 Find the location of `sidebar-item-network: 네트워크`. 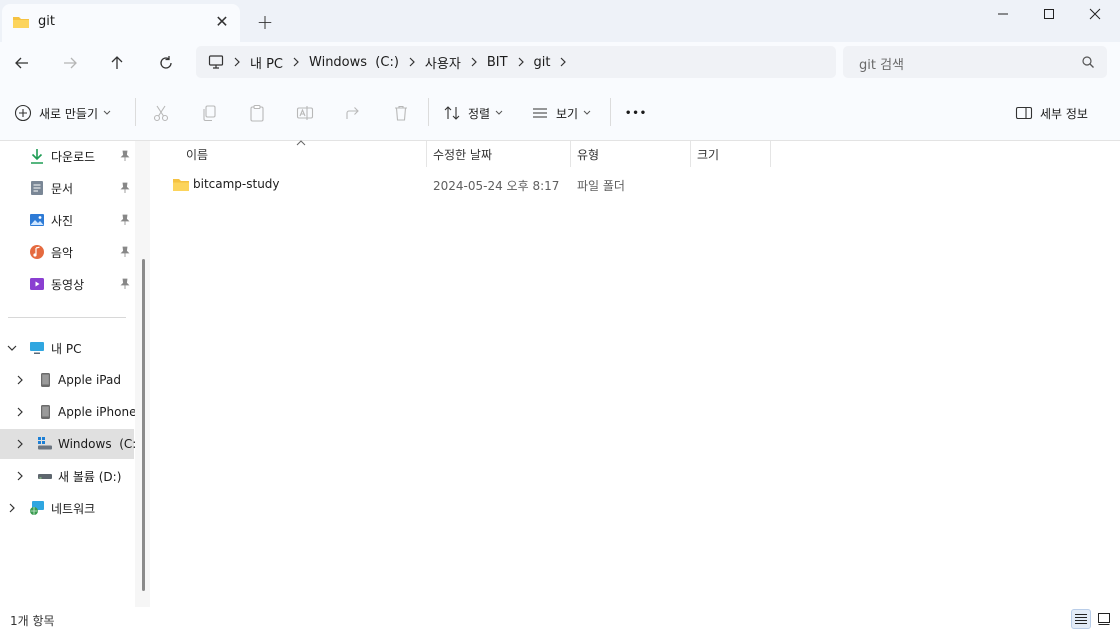

sidebar-item-network: 네트워크 is located at coordinates (67, 508).